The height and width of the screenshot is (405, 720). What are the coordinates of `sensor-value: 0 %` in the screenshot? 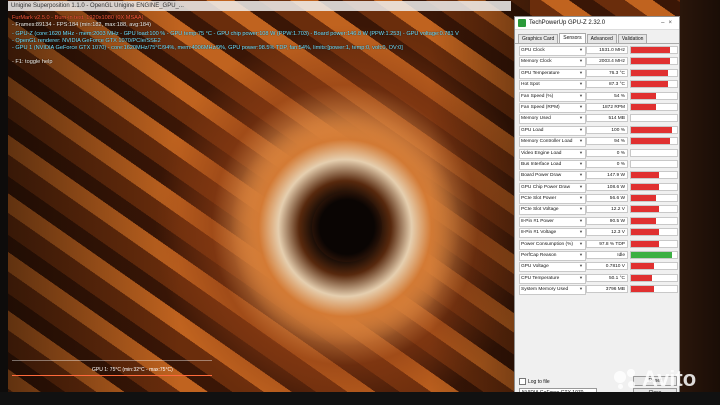 It's located at (607, 152).